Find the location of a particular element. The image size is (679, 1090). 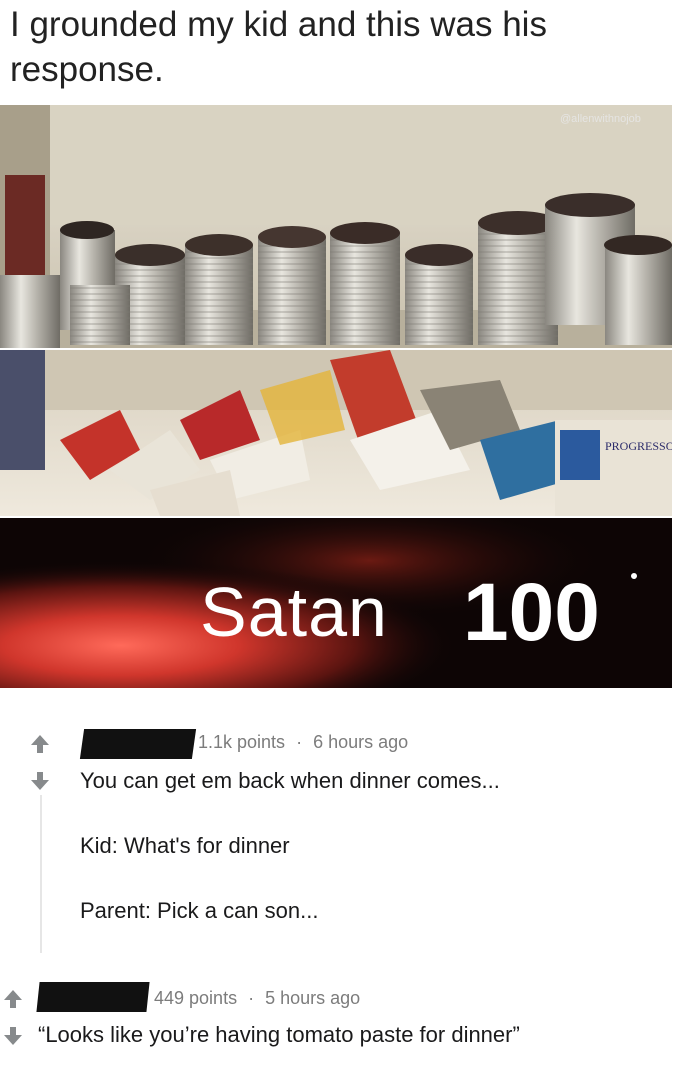

thread-line is located at coordinates (41, 874).